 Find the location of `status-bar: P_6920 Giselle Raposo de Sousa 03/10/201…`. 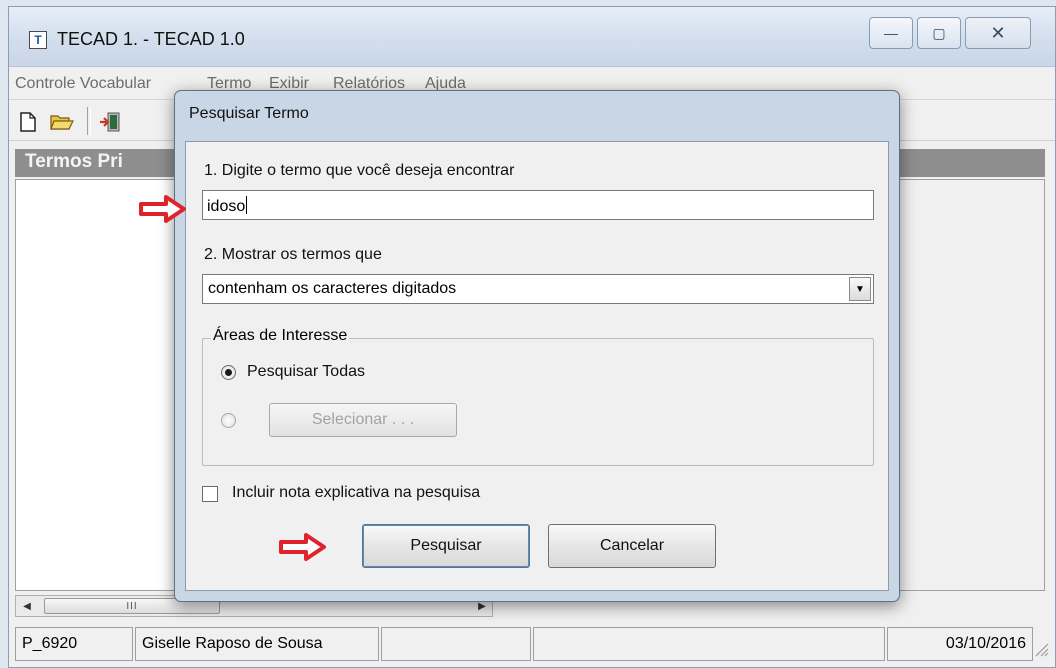

status-bar: P_6920 Giselle Raposo de Sousa 03/10/201… is located at coordinates (532, 644).